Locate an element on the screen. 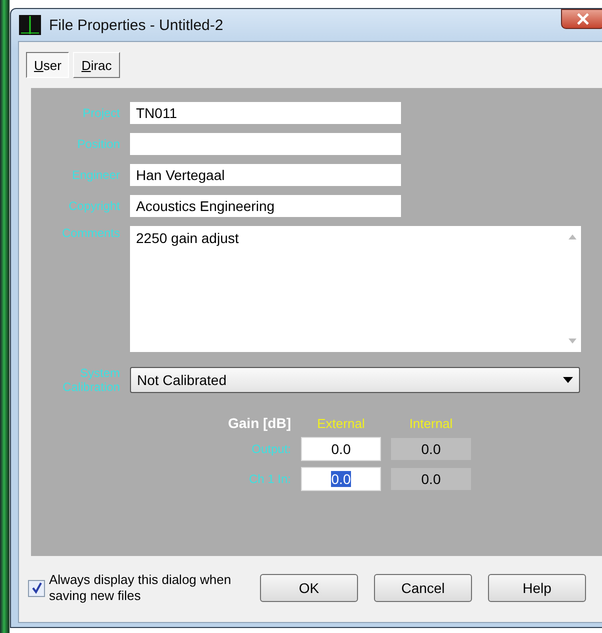 Image resolution: width=602 pixels, height=633 pixels. field-label: Copyright is located at coordinates (94, 206).